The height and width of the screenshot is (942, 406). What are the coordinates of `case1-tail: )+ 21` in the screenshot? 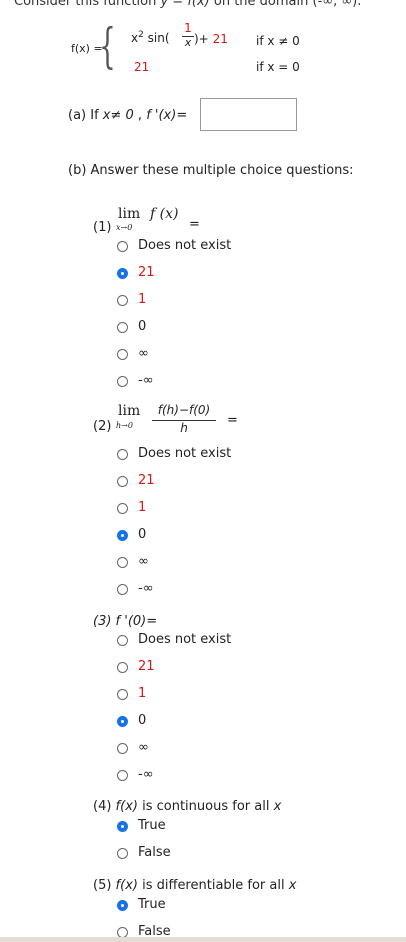 It's located at (211, 39).